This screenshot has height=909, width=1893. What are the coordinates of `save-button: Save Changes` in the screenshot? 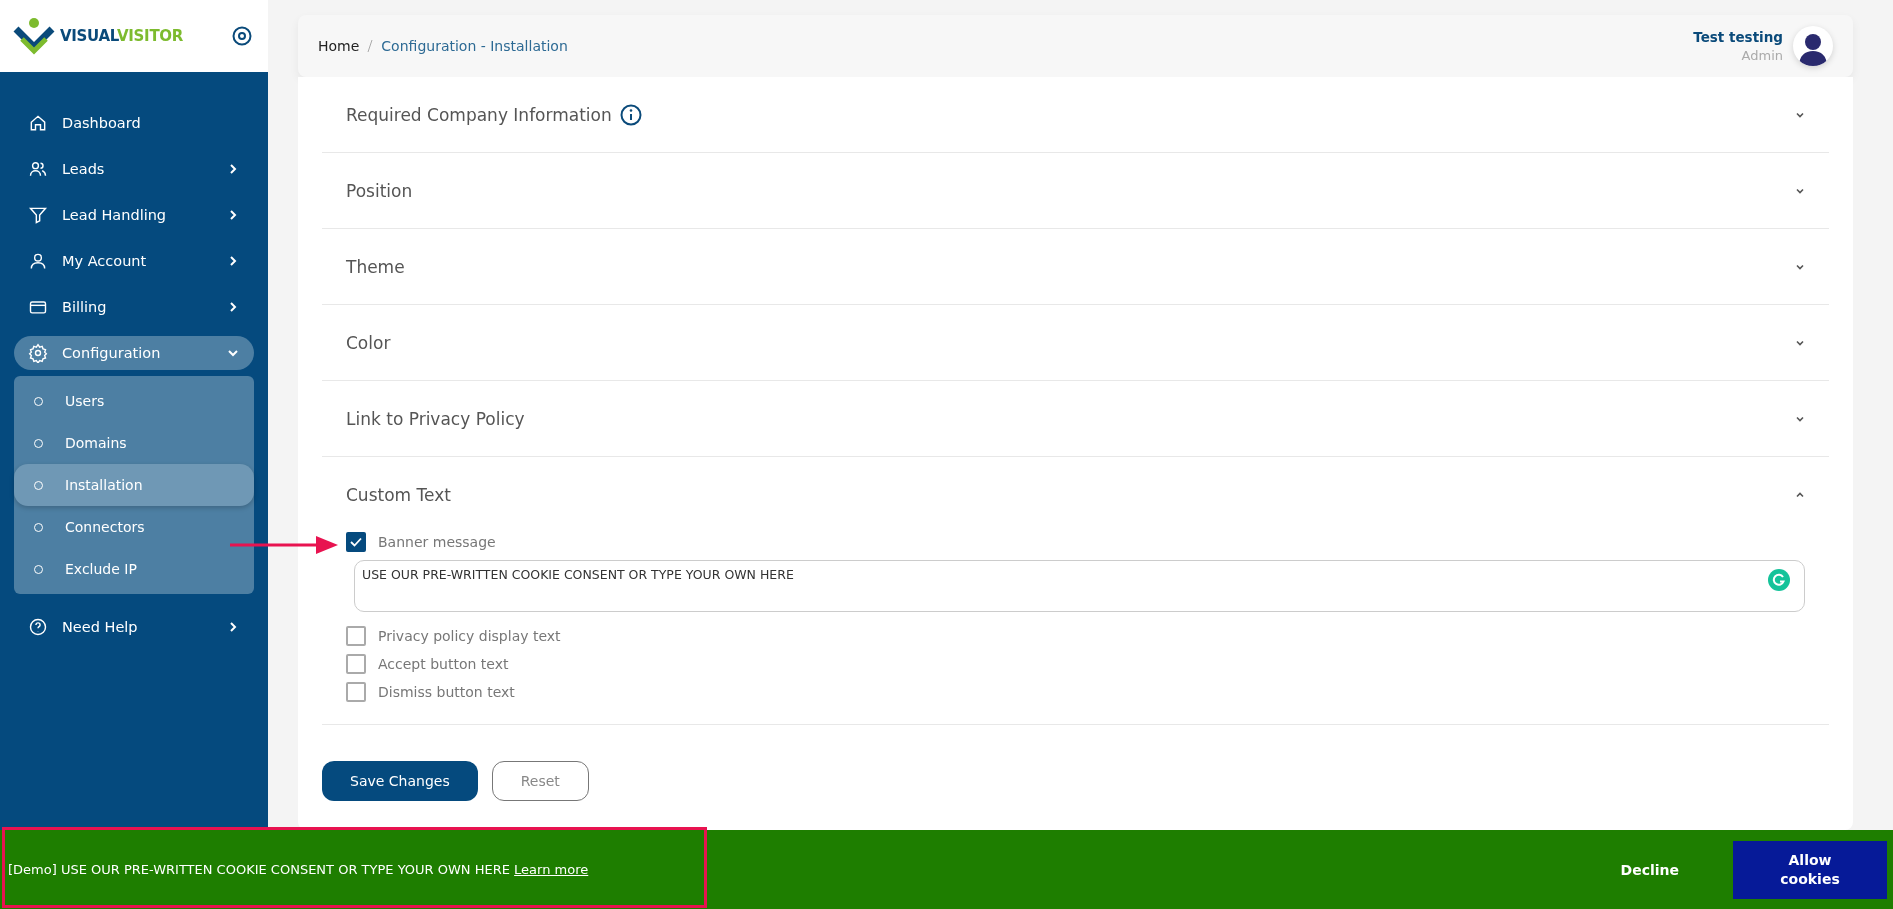 It's located at (400, 781).